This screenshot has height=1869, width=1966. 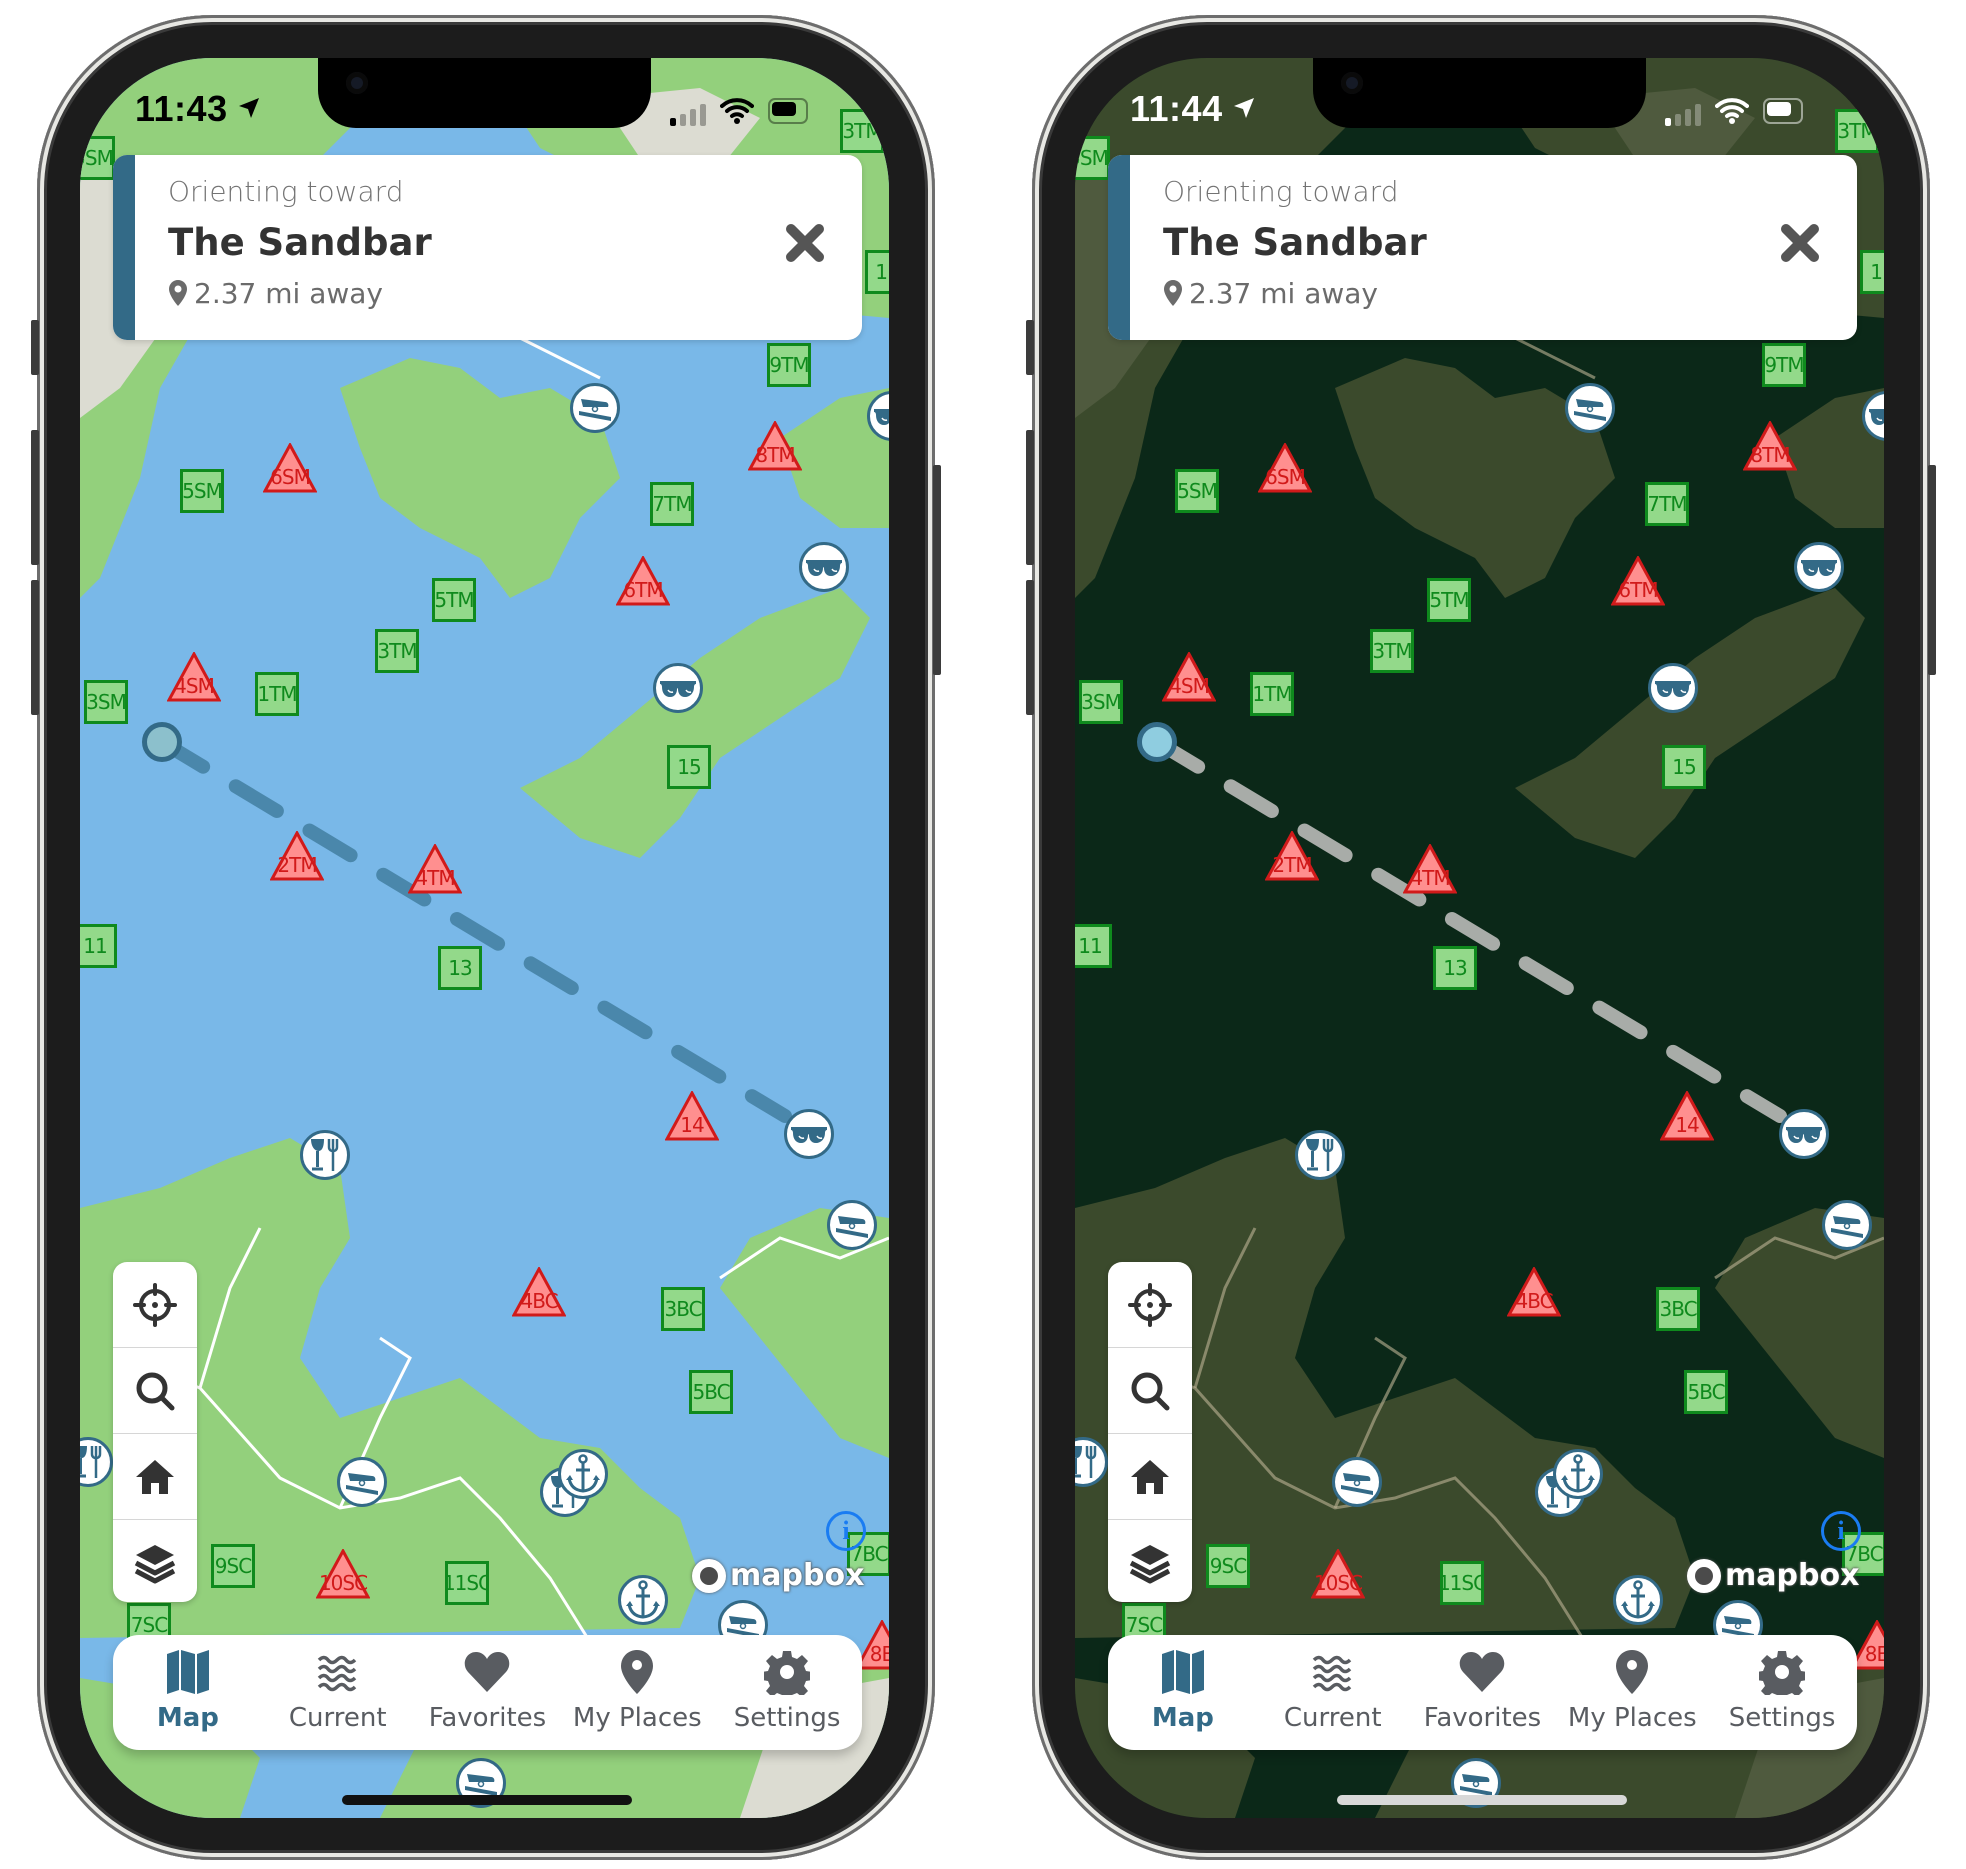 What do you see at coordinates (194, 686) in the screenshot?
I see `marker-label: 4SM` at bounding box center [194, 686].